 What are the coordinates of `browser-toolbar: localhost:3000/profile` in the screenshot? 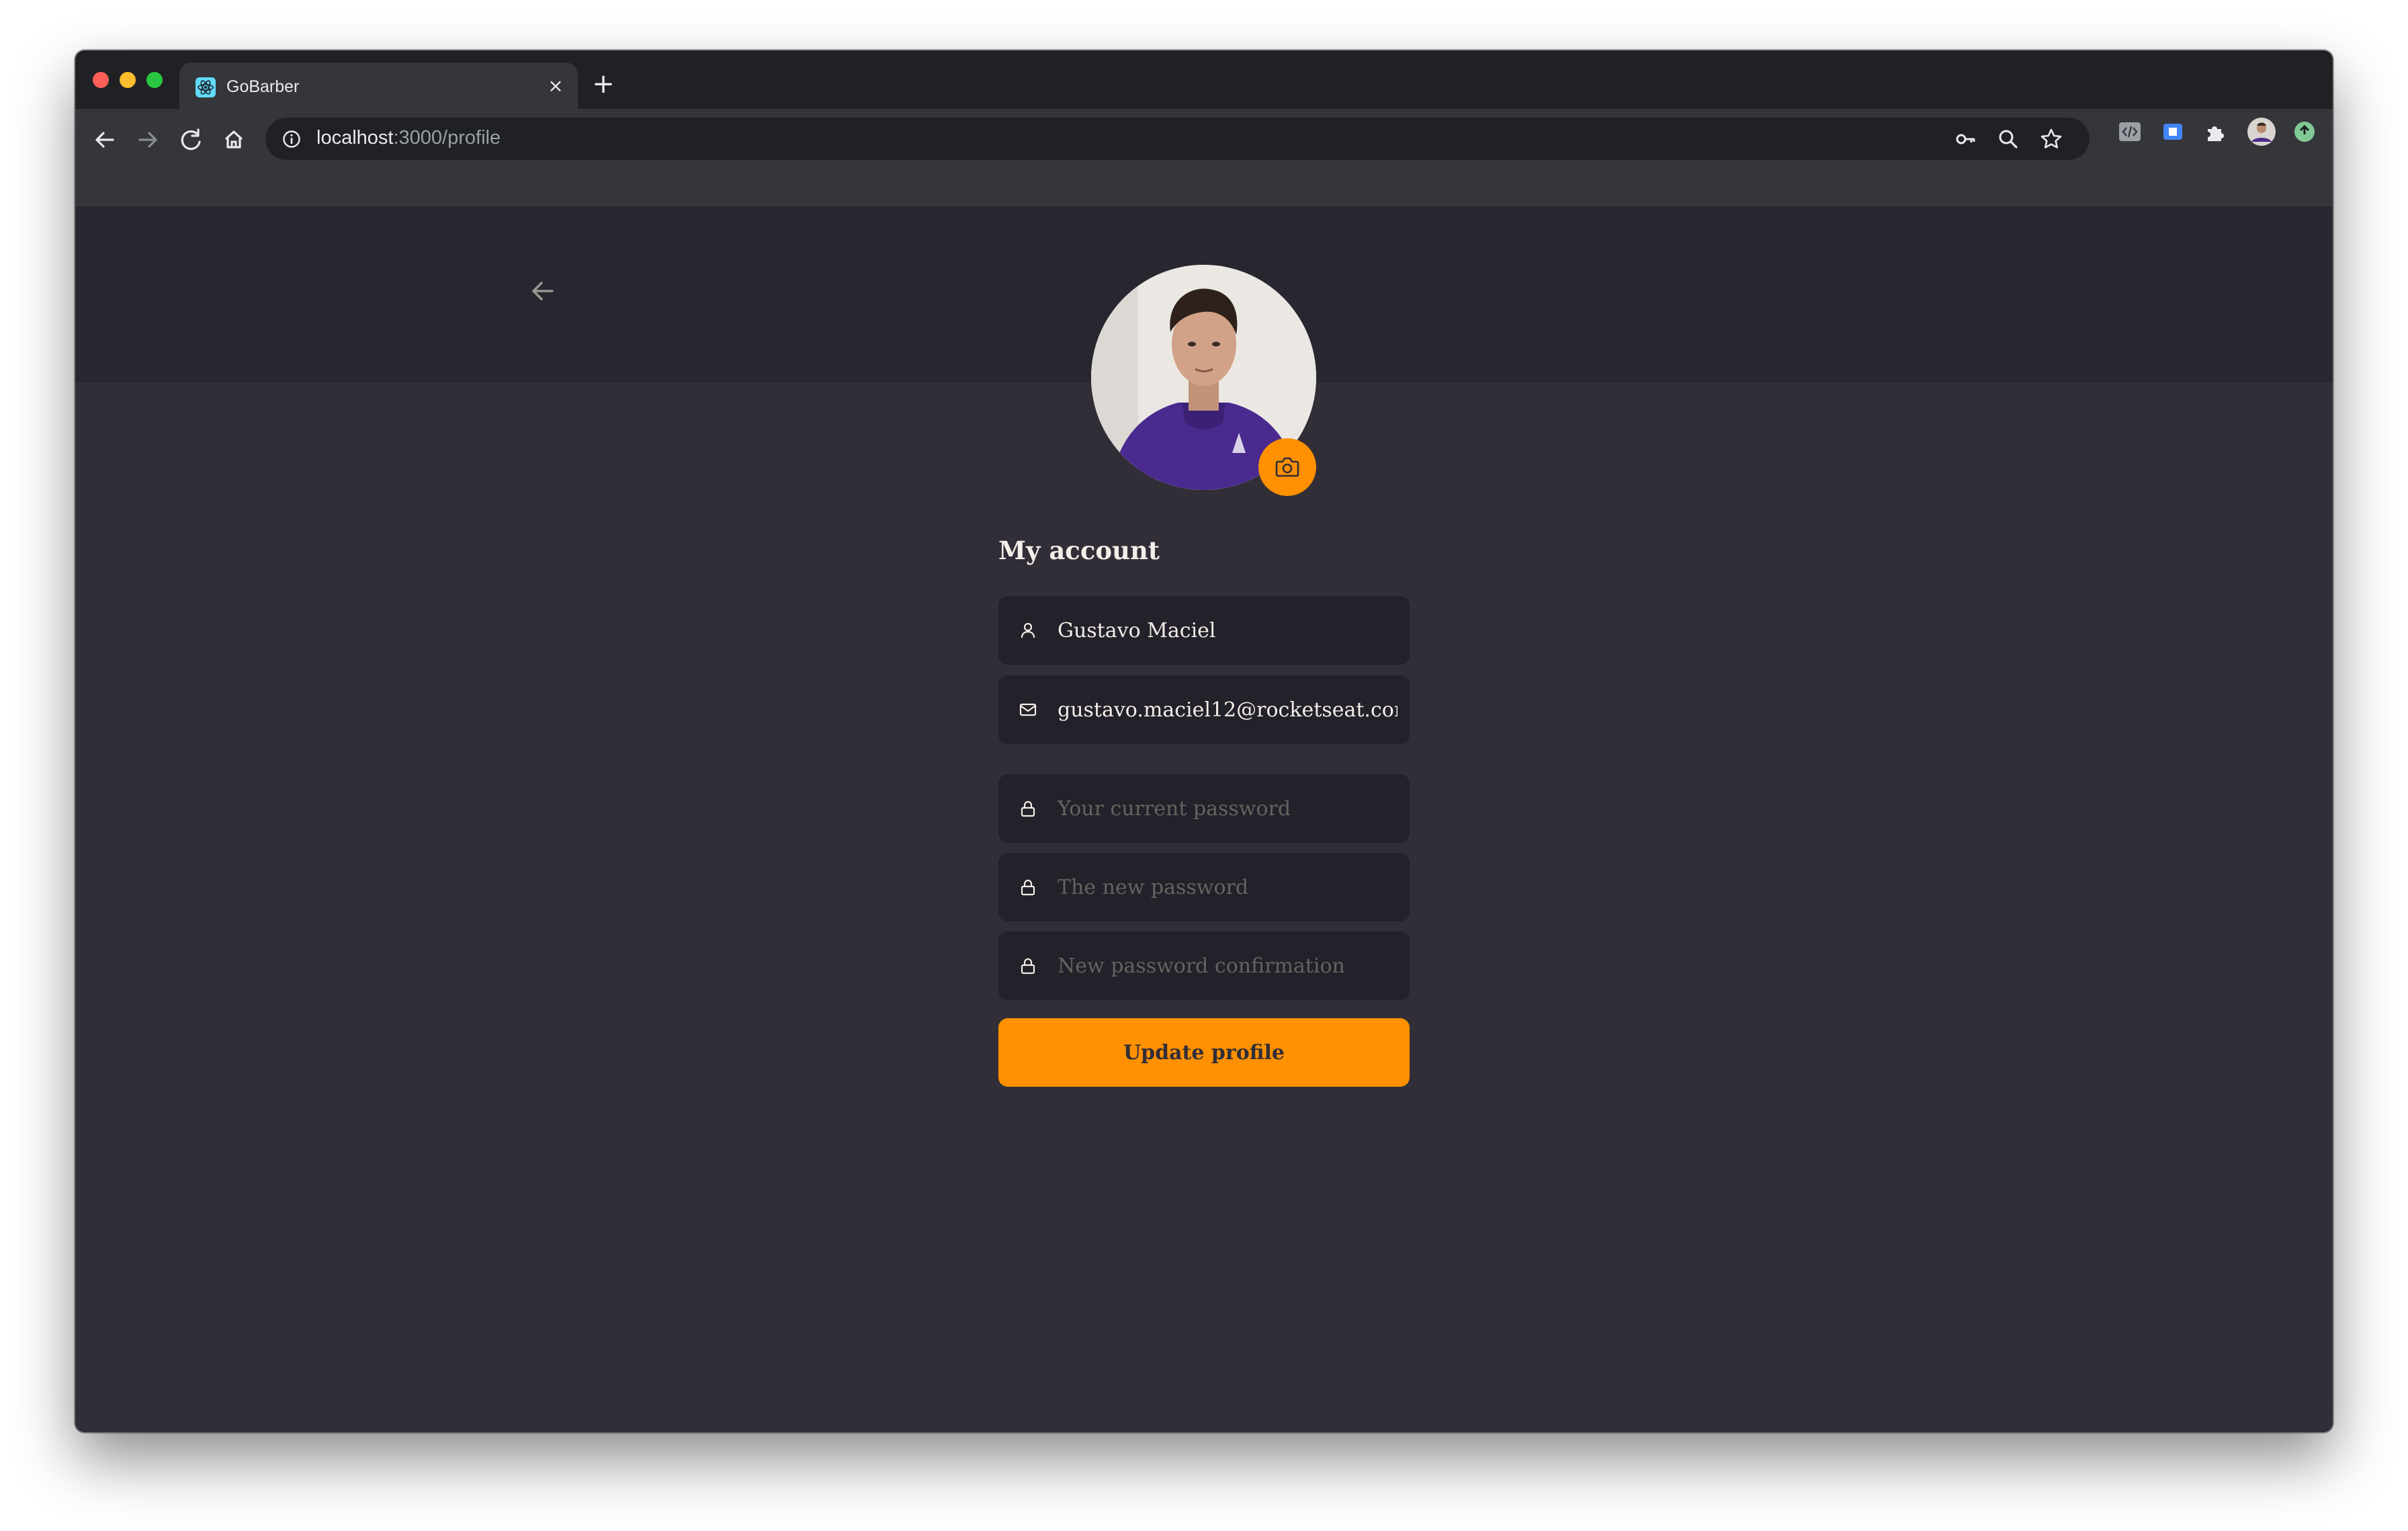 It's located at (1204, 158).